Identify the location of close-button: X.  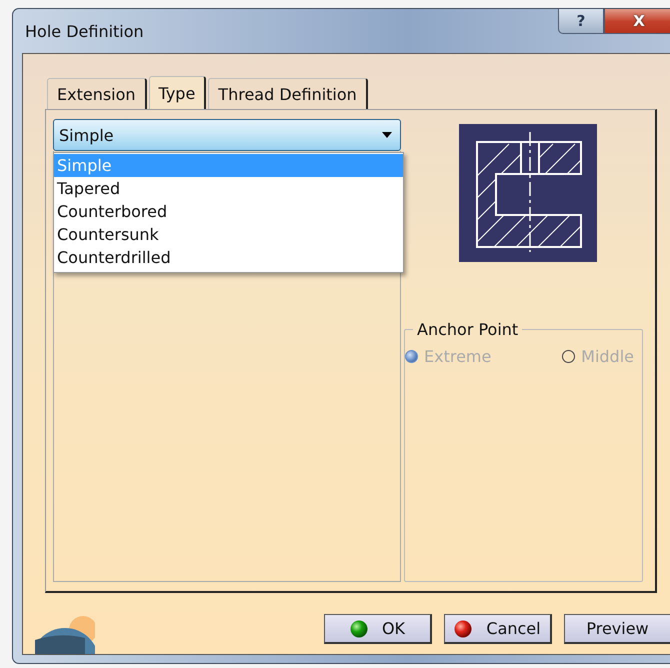
(637, 21).